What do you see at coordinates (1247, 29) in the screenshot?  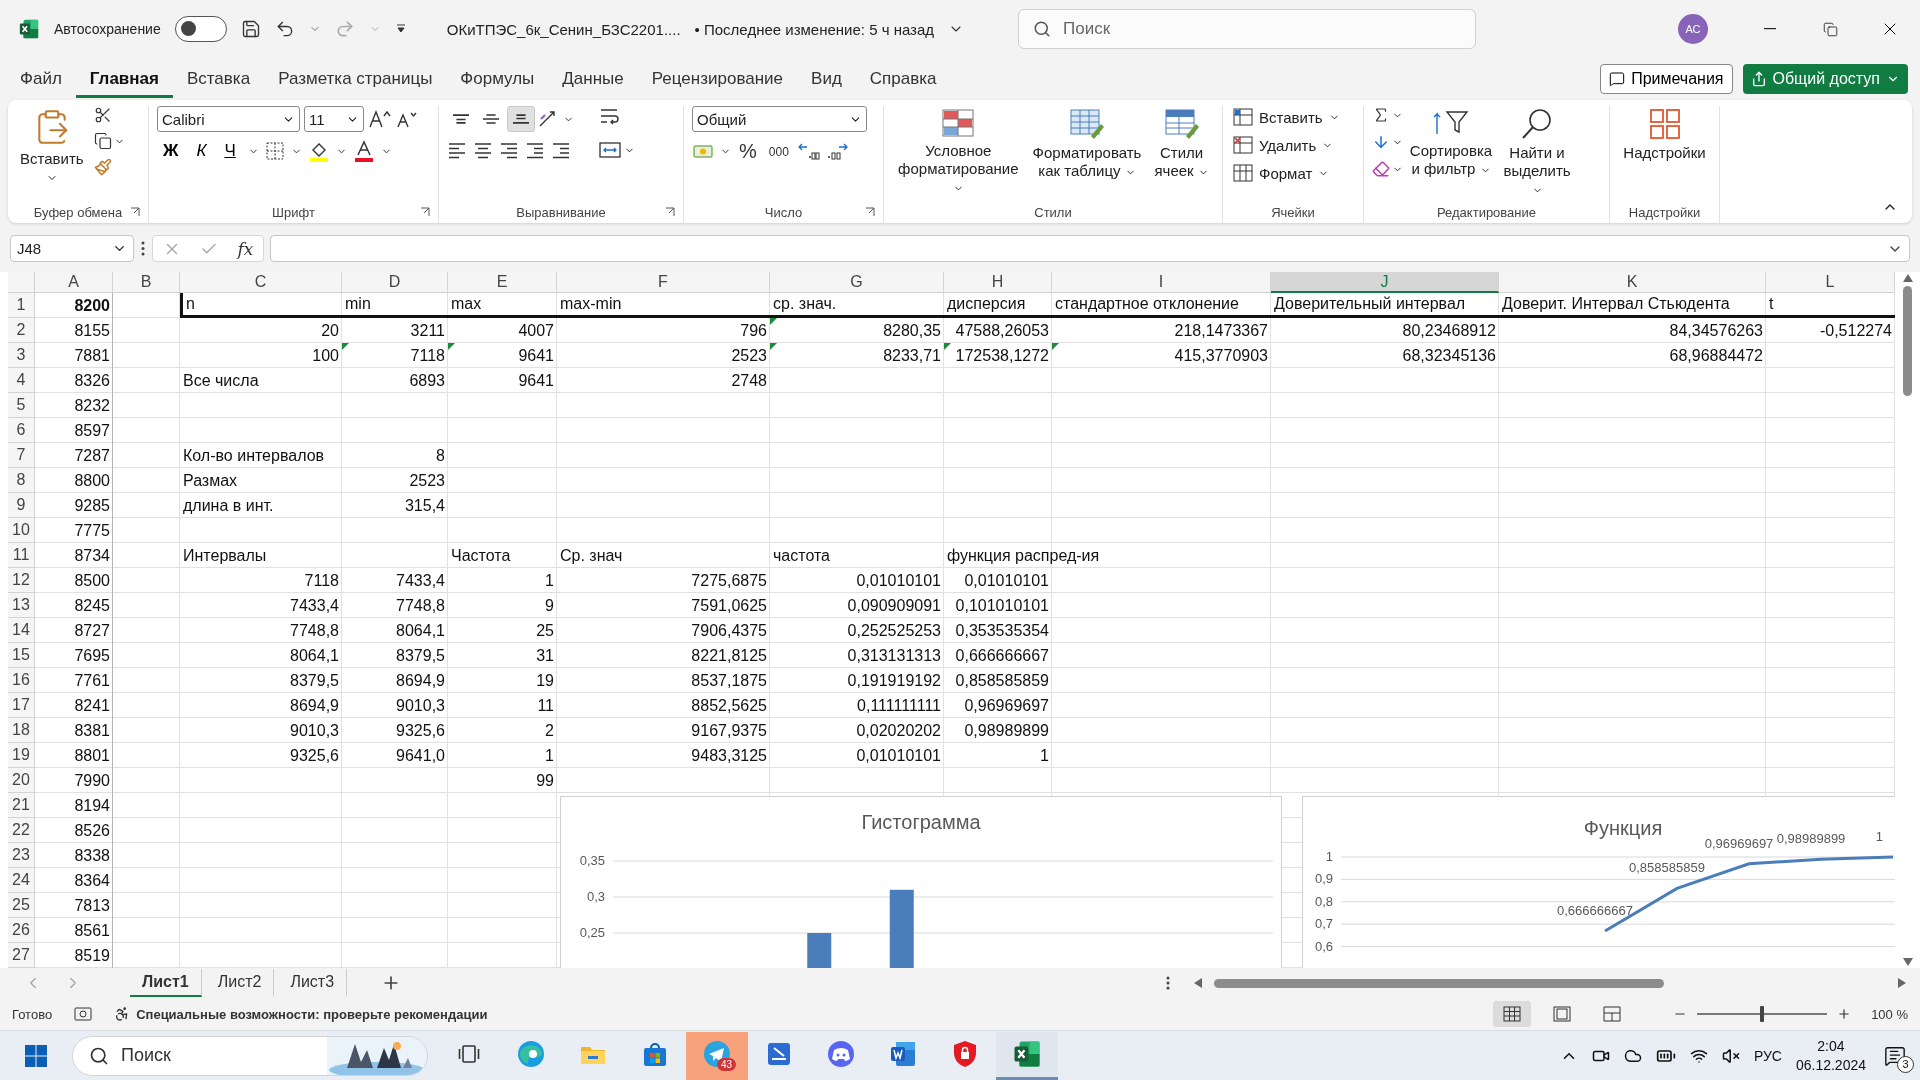 I see `search-field: Поиск` at bounding box center [1247, 29].